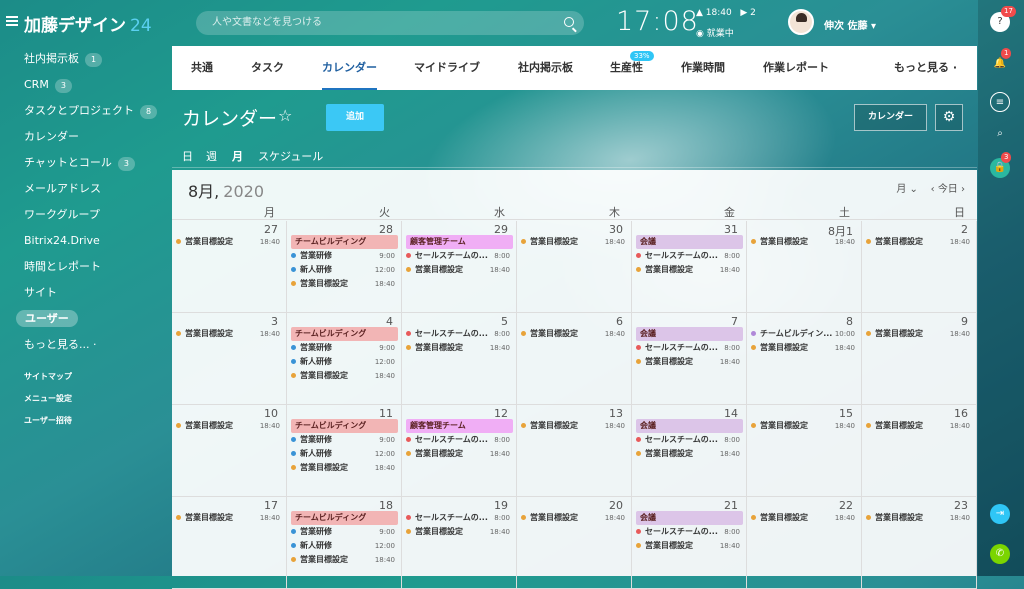 This screenshot has height=589, width=1024. Describe the element at coordinates (703, 68) in the screenshot. I see `tab-item: 作業時間` at that location.